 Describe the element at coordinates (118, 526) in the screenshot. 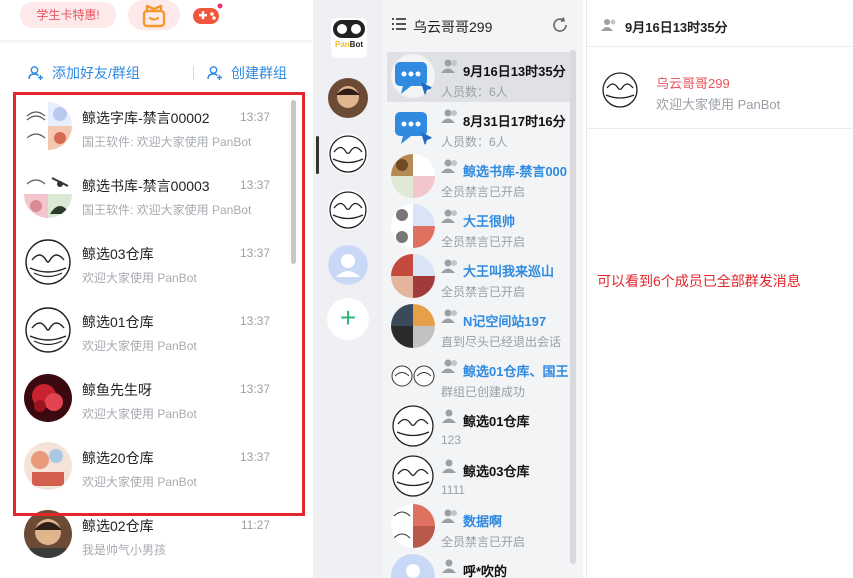

I see `chat-name: 鲸选02仓库` at that location.